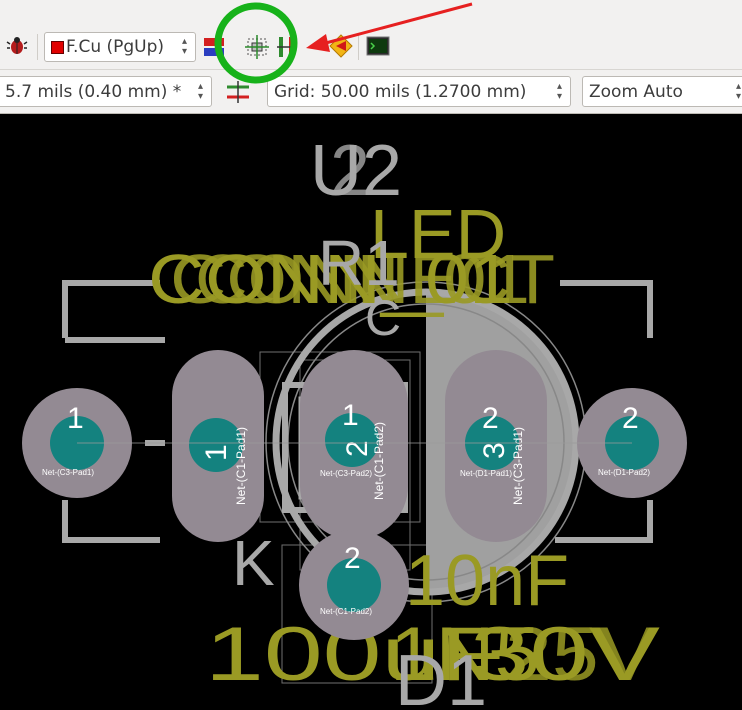 The image size is (742, 710). I want to click on grid-select: Grid: 50.00 mils (1.2700 mm) ▴ ▾, so click(419, 91).